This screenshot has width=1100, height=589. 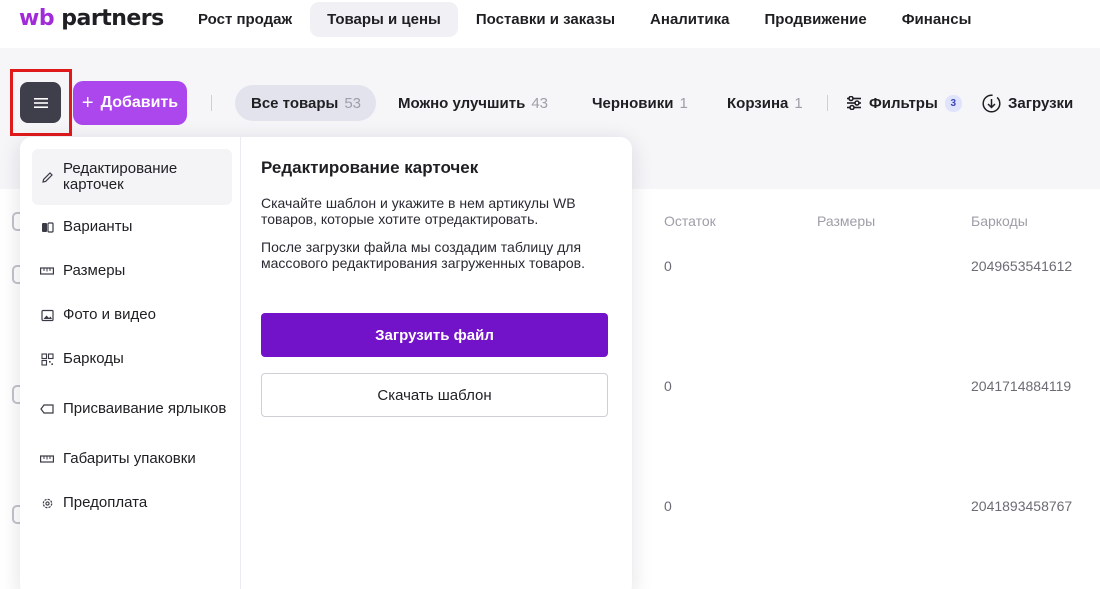 I want to click on hamburger-icon, so click(x=40, y=102).